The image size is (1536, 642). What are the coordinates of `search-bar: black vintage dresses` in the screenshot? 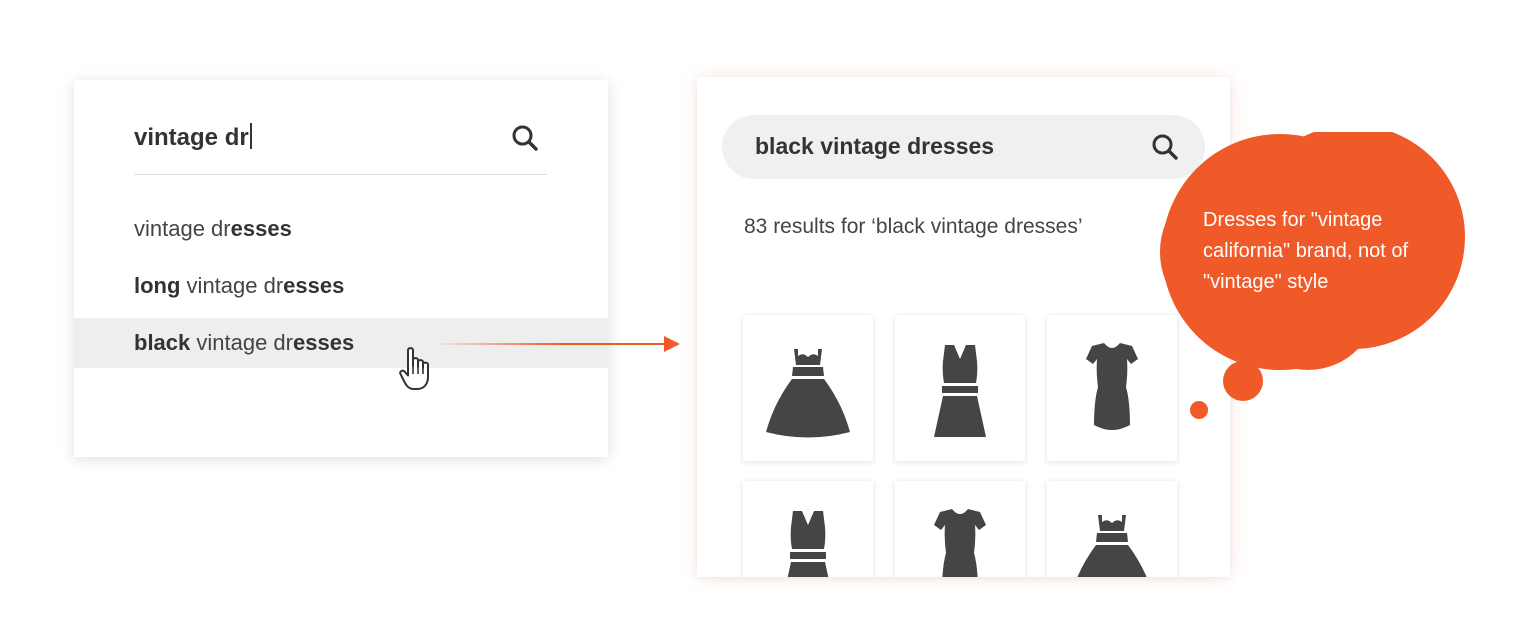 It's located at (963, 147).